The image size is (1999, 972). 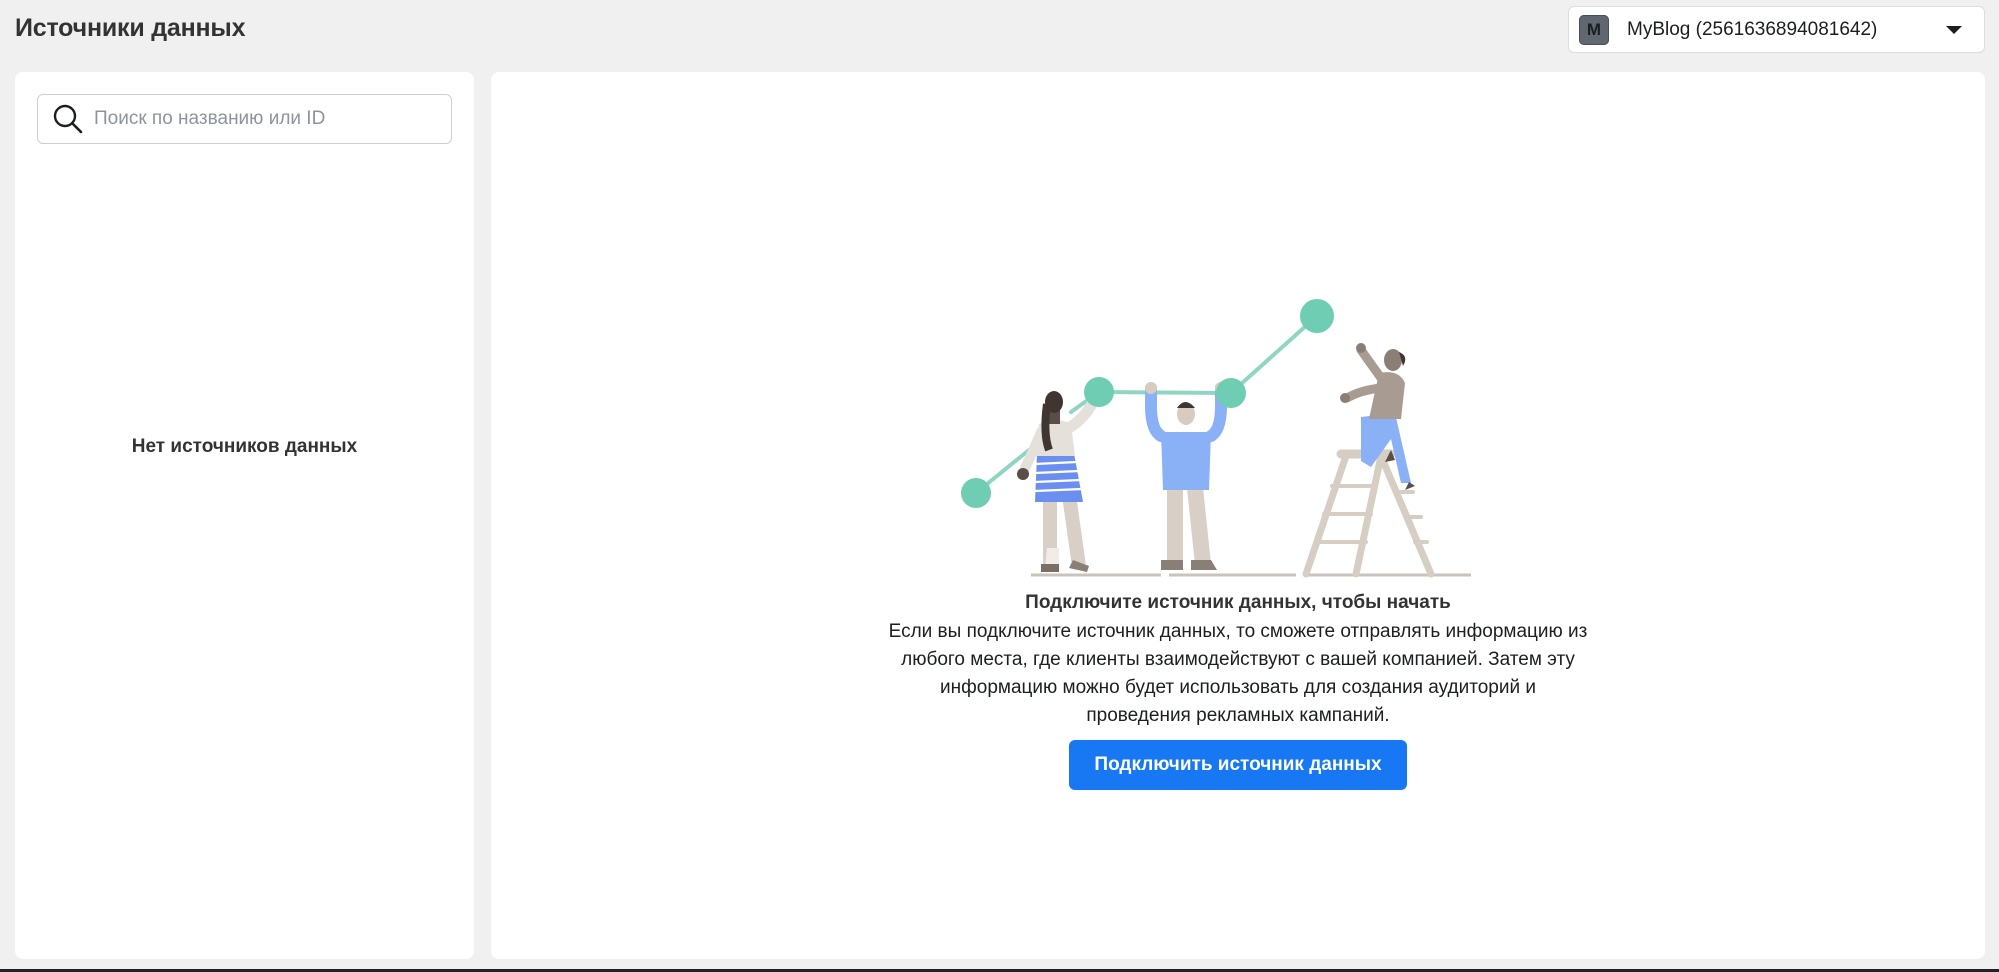 I want to click on search-input, so click(x=264, y=119).